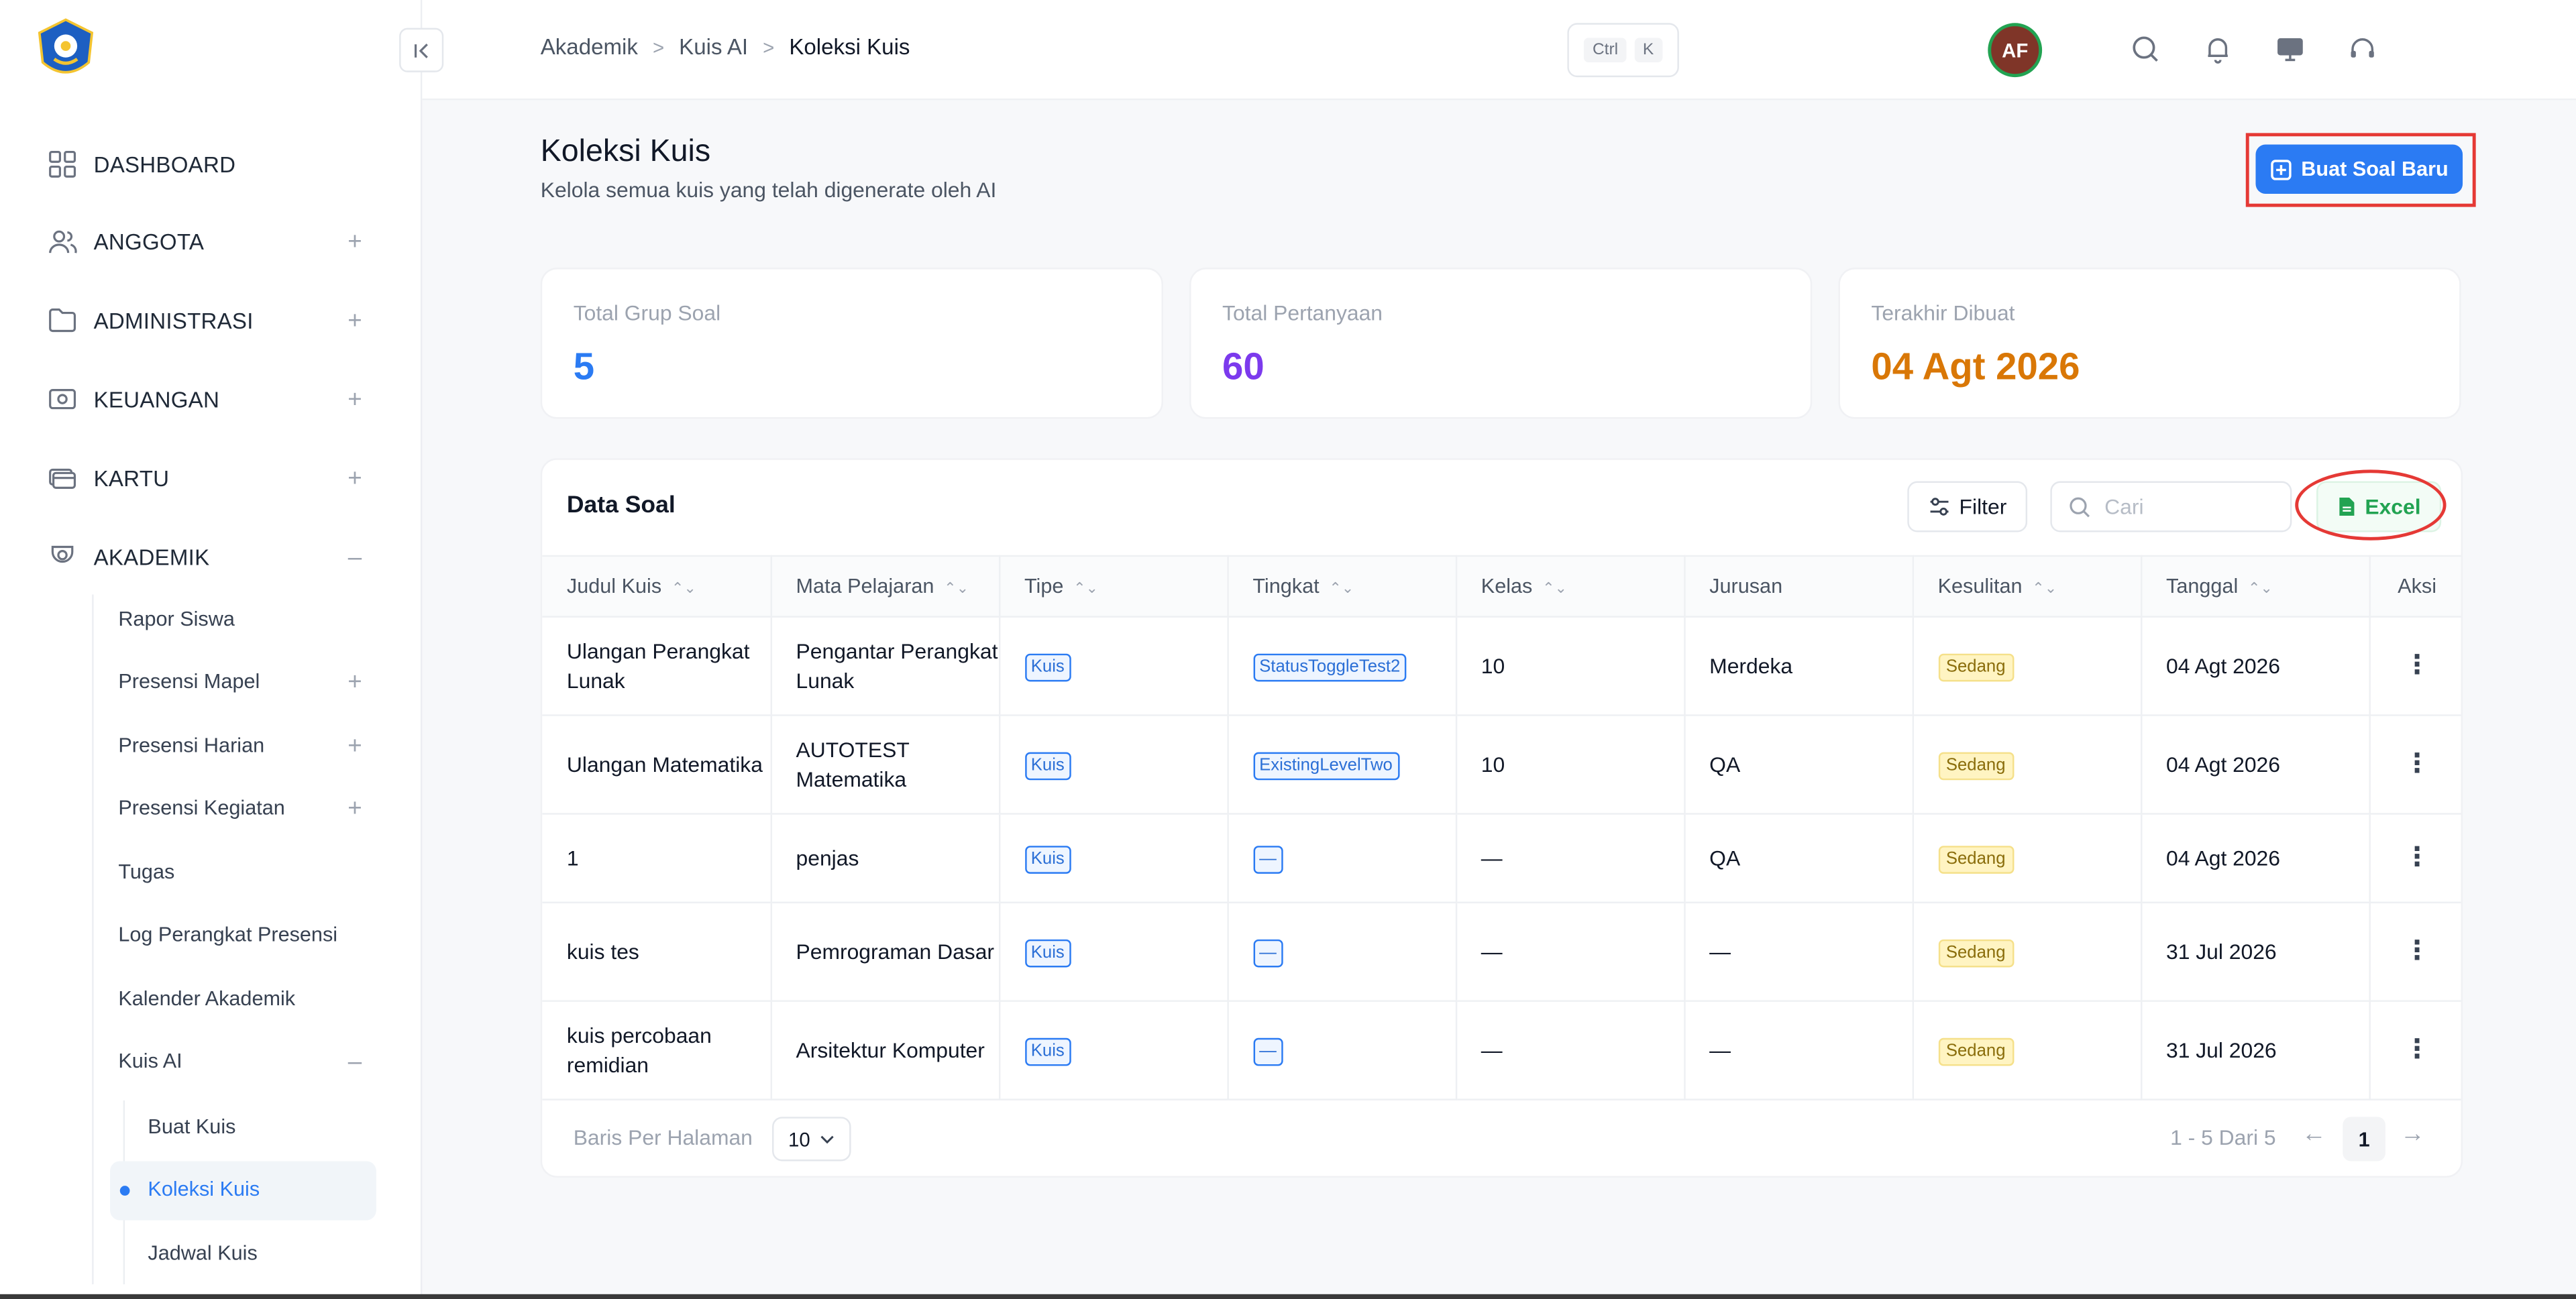 This screenshot has width=2576, height=1299. Describe the element at coordinates (885, 952) in the screenshot. I see `cell-mapel: Pemrograman Dasar` at that location.